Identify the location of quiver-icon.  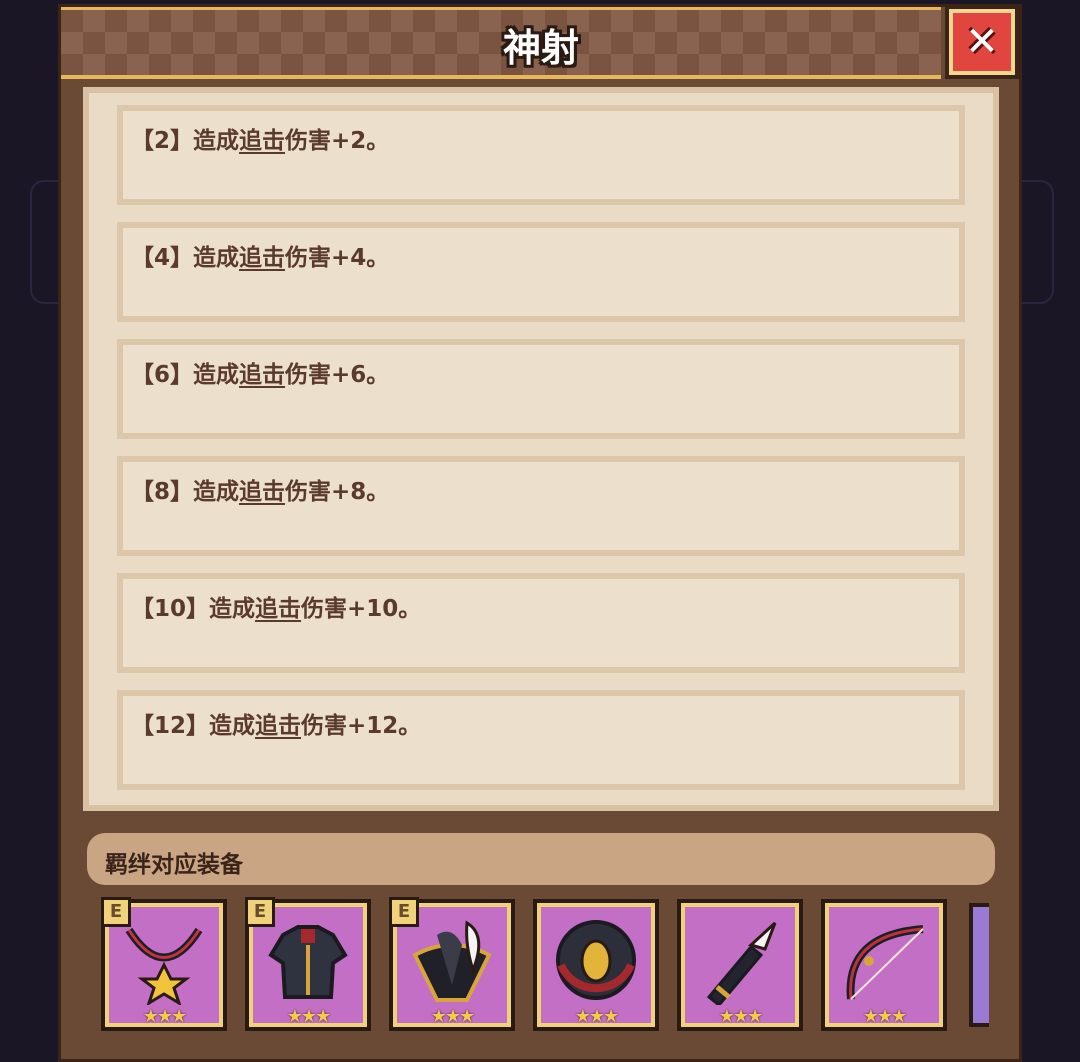
(741, 963).